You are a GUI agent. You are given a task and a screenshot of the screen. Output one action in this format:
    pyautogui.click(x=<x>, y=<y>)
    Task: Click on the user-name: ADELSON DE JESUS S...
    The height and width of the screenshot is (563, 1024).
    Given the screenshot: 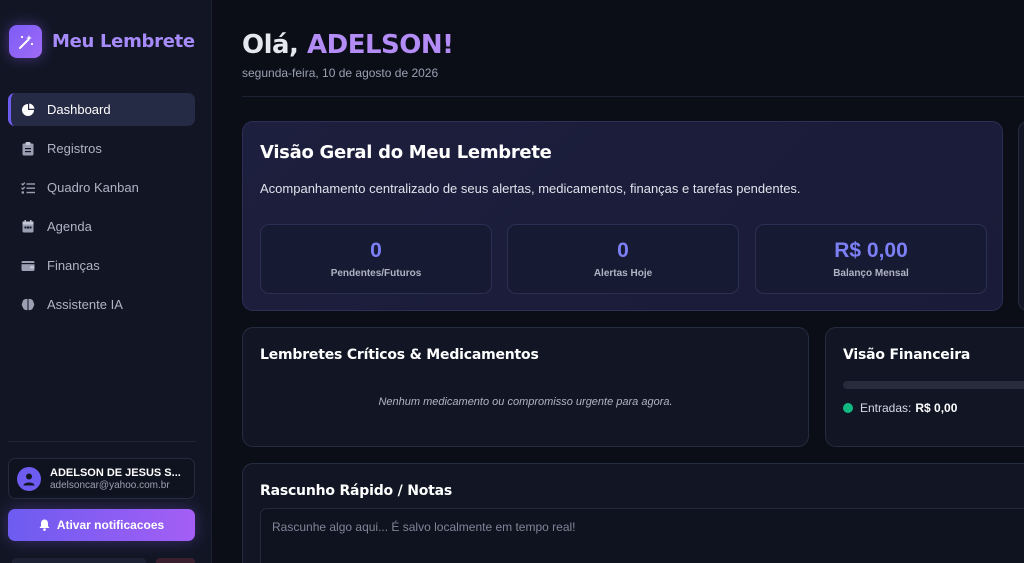 What is the action you would take?
    pyautogui.click(x=115, y=472)
    